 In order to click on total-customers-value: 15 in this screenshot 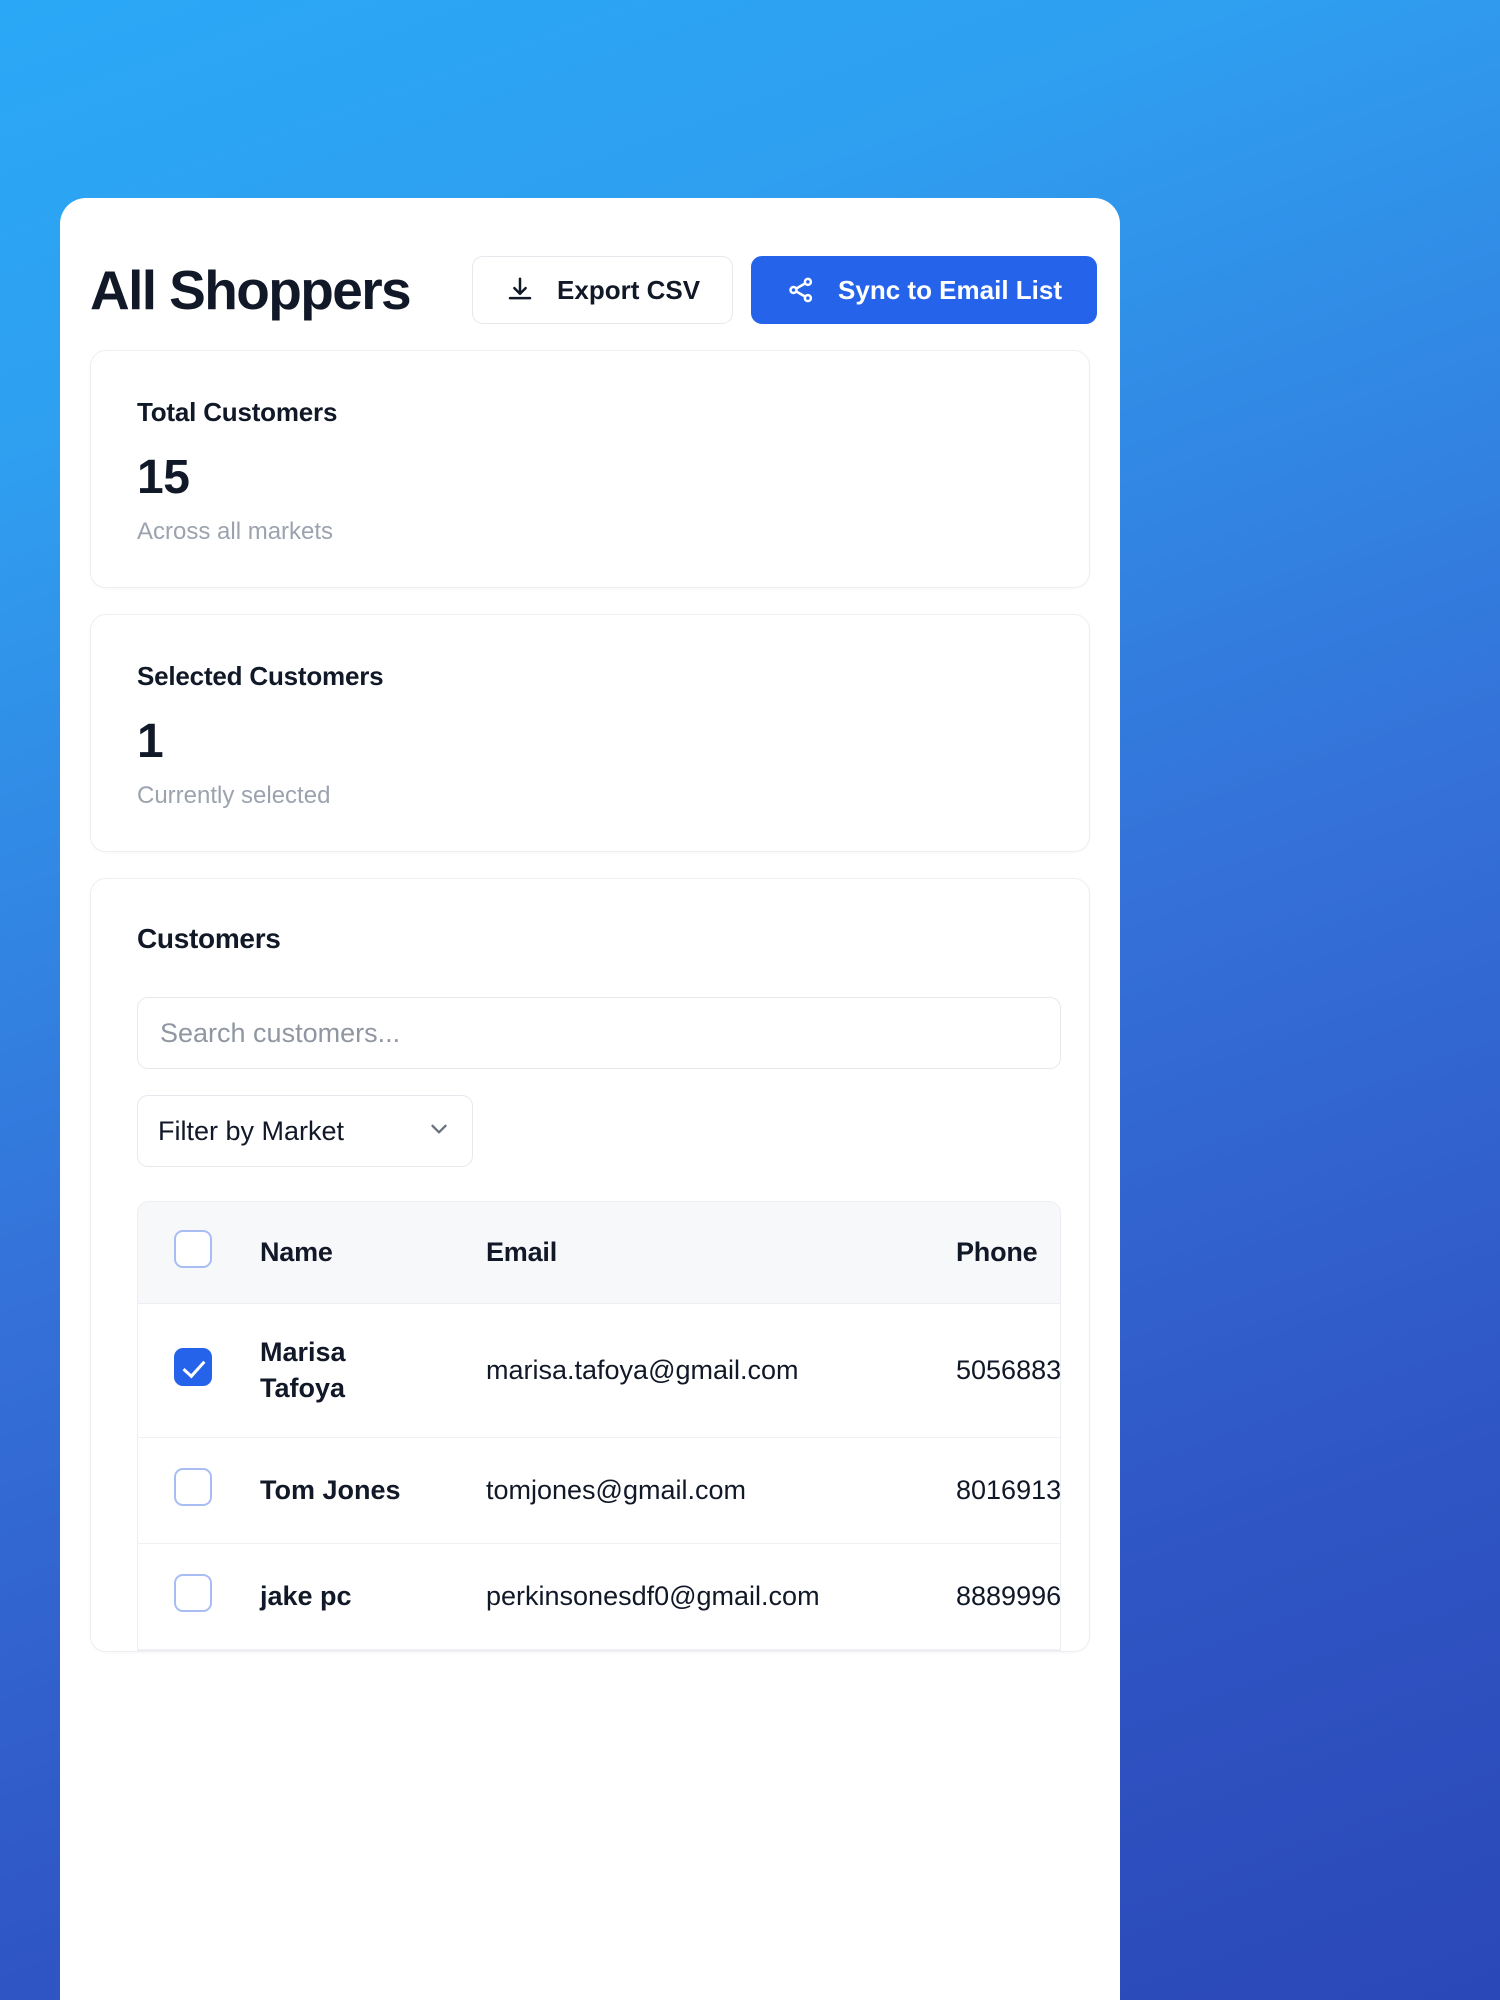, I will do `click(163, 477)`.